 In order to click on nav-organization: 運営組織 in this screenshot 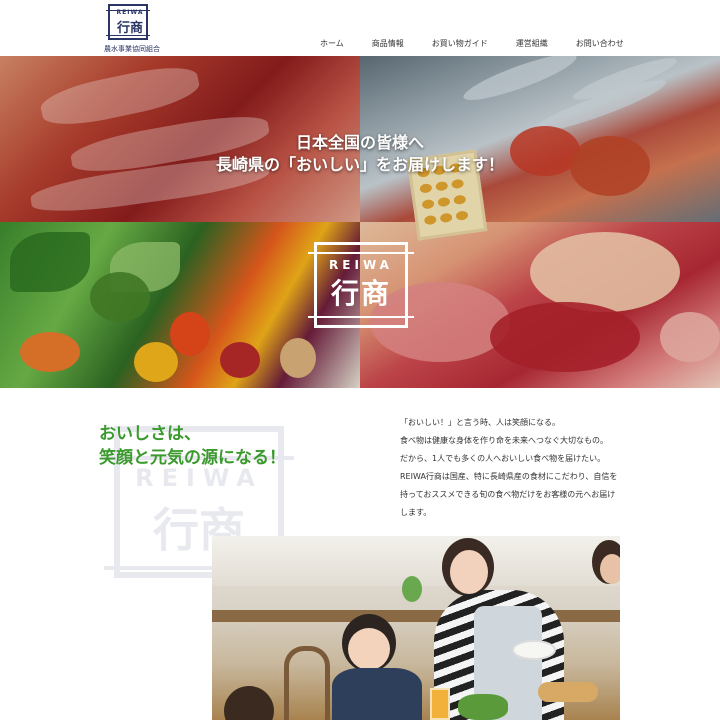, I will do `click(532, 43)`.